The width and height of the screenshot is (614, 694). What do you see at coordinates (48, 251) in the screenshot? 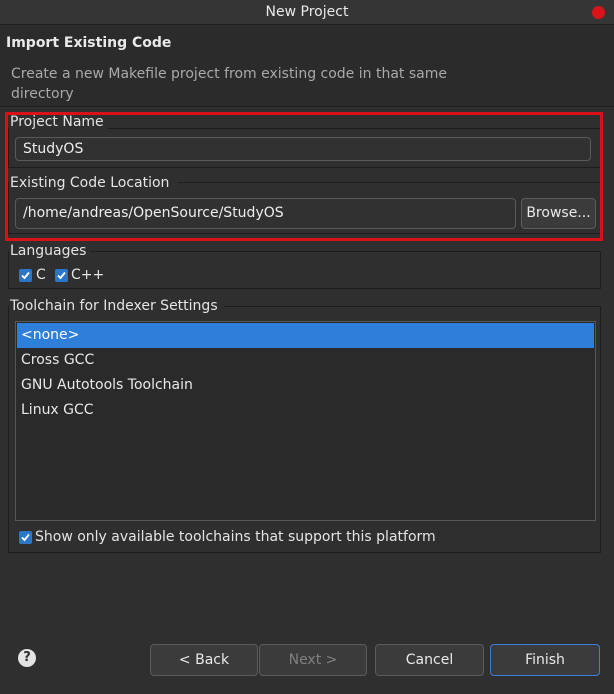
I see `languages-label: Languages` at bounding box center [48, 251].